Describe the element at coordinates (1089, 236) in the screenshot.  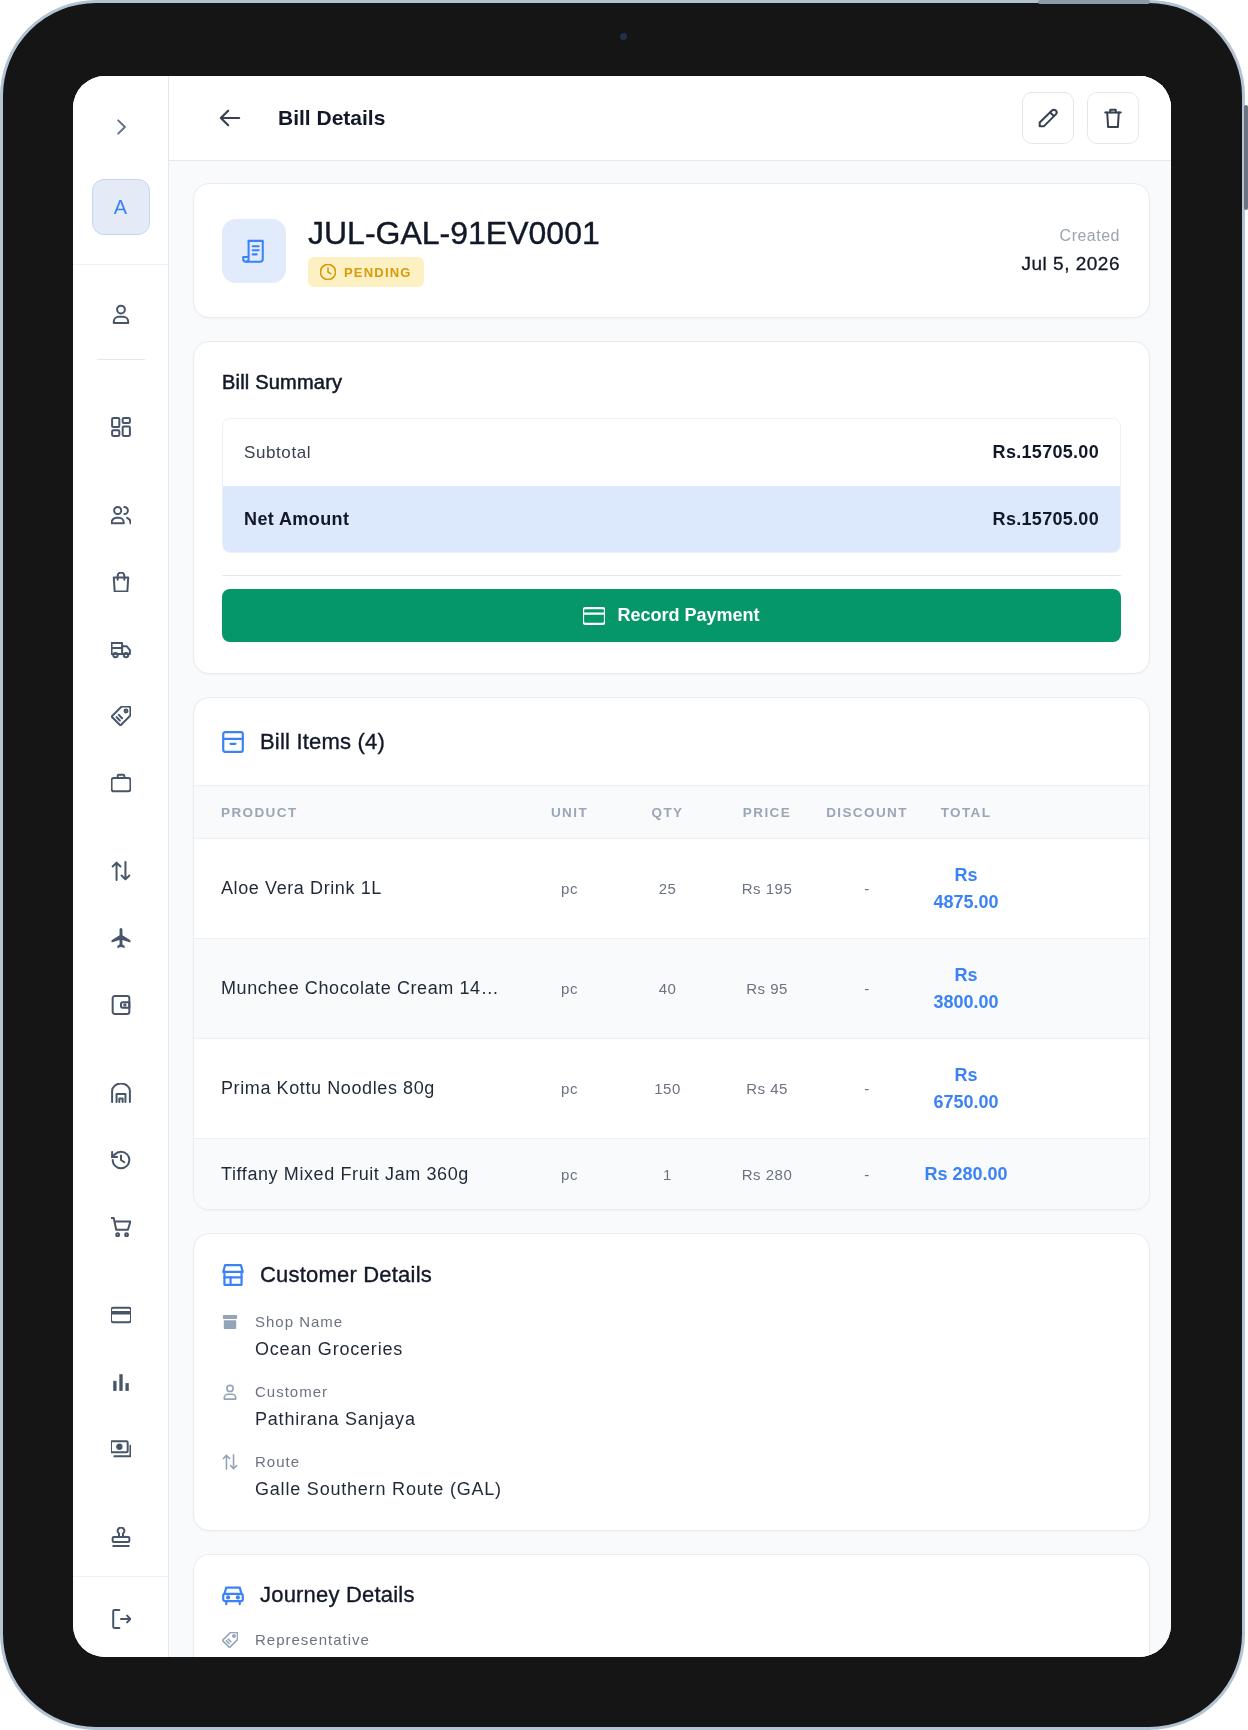
I see `created-label: Created` at that location.